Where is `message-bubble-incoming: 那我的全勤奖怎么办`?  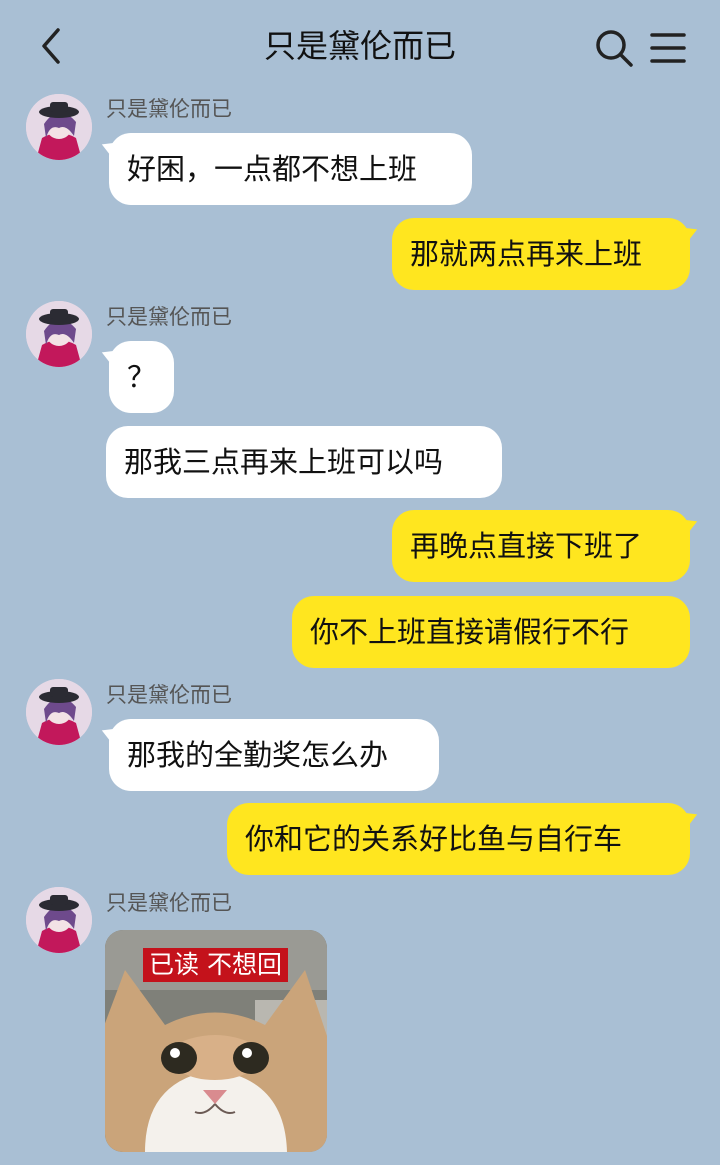
message-bubble-incoming: 那我的全勤奖怎么办 is located at coordinates (274, 755).